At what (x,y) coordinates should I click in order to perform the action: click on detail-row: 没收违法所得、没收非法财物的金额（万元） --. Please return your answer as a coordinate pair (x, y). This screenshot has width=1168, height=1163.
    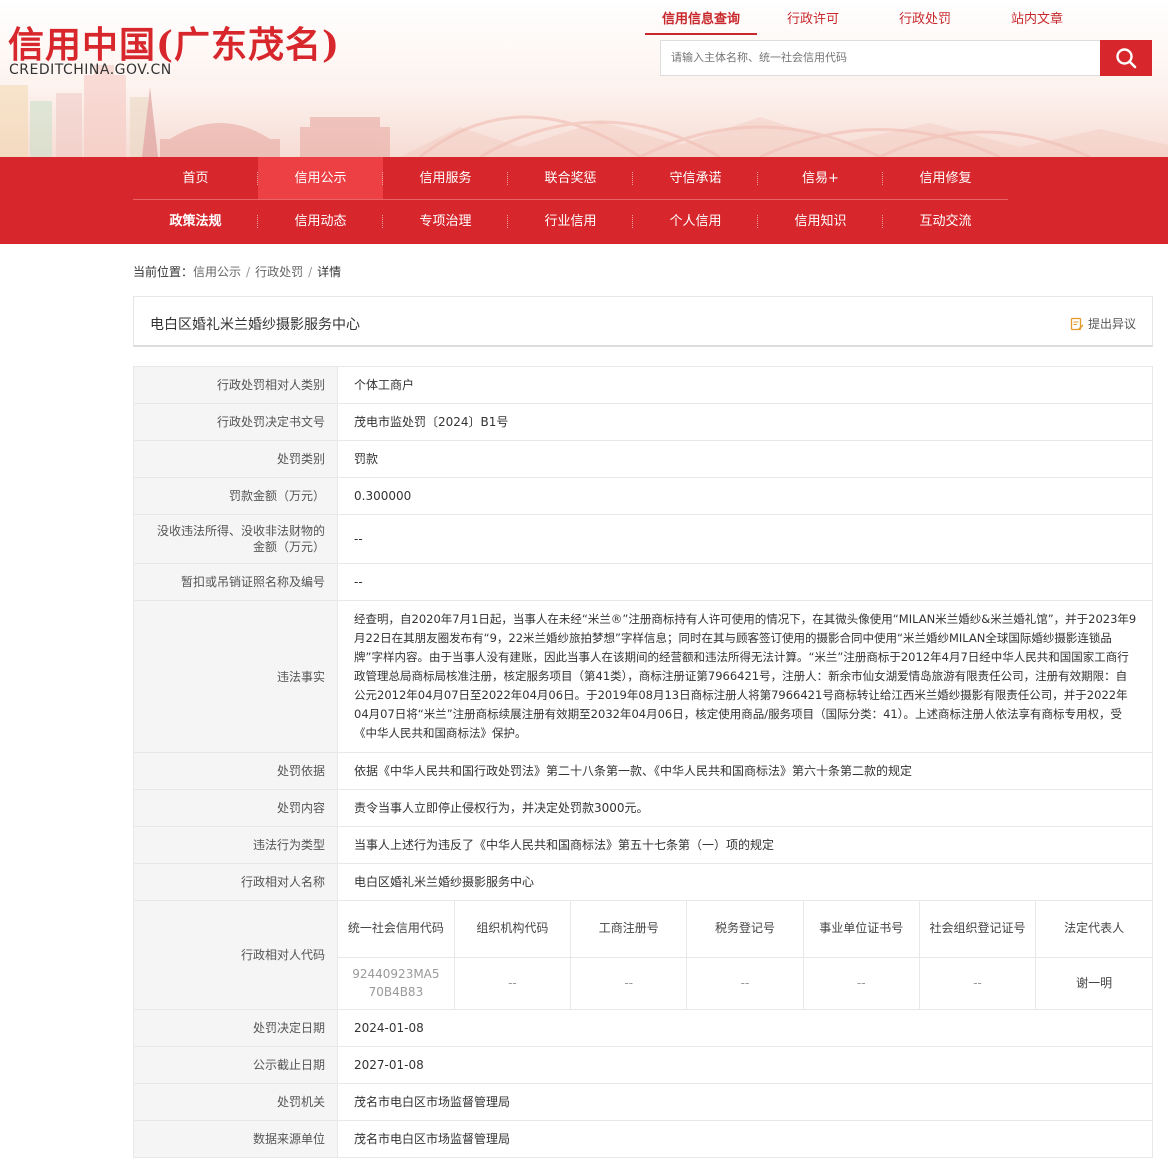
    Looking at the image, I should click on (643, 539).